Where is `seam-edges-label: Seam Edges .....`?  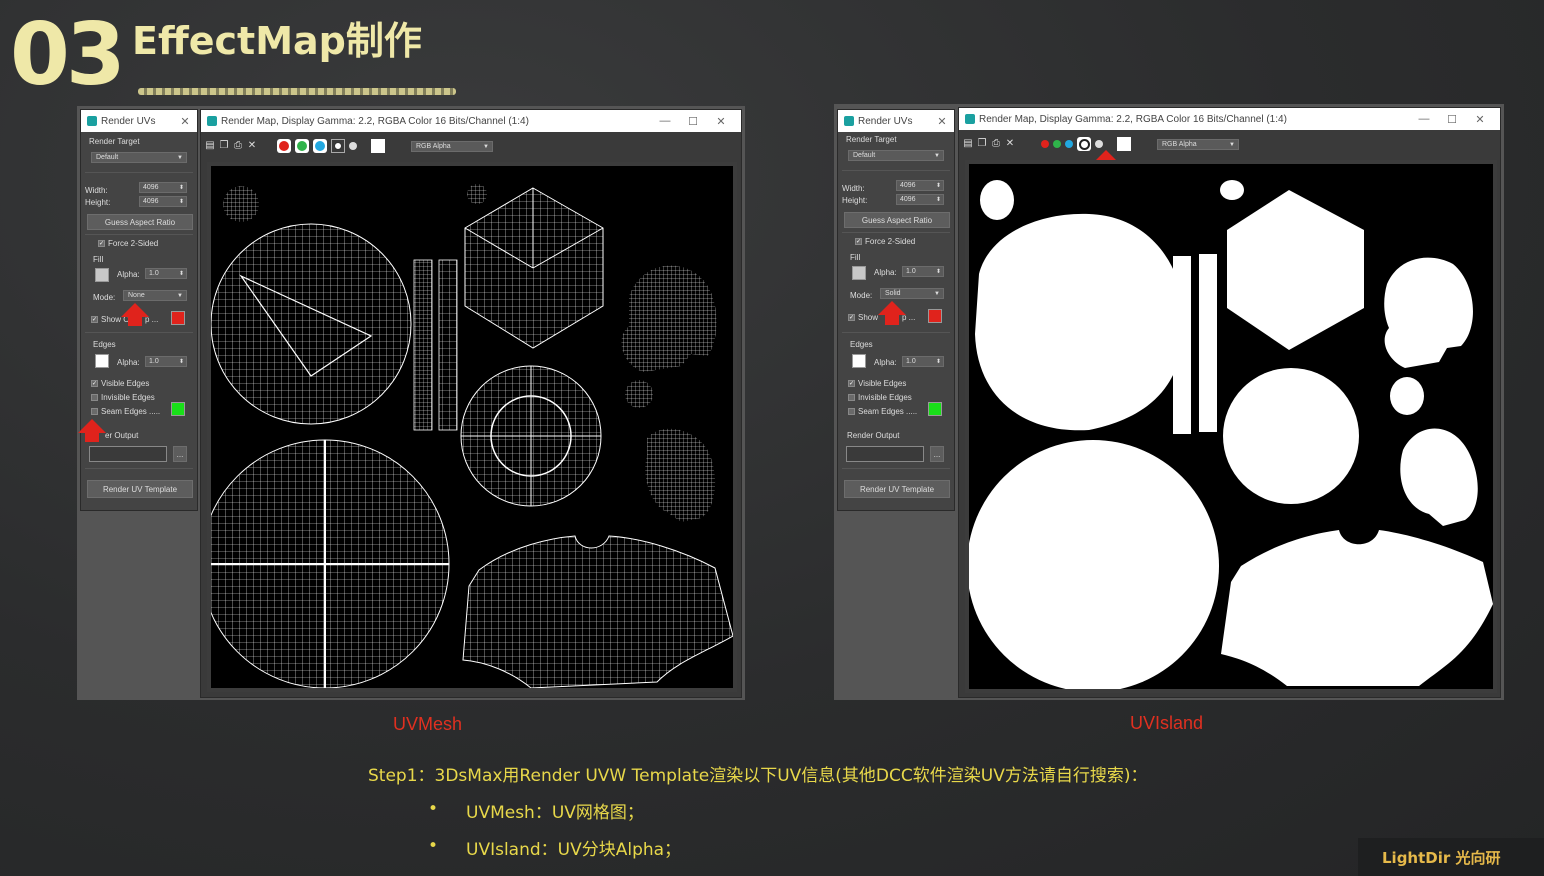
seam-edges-label: Seam Edges ..... is located at coordinates (888, 411).